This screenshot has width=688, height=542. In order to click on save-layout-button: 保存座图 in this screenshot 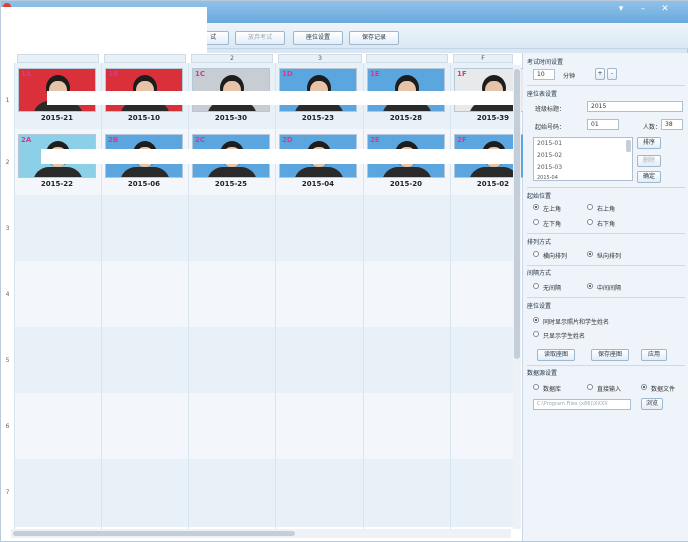, I will do `click(610, 355)`.